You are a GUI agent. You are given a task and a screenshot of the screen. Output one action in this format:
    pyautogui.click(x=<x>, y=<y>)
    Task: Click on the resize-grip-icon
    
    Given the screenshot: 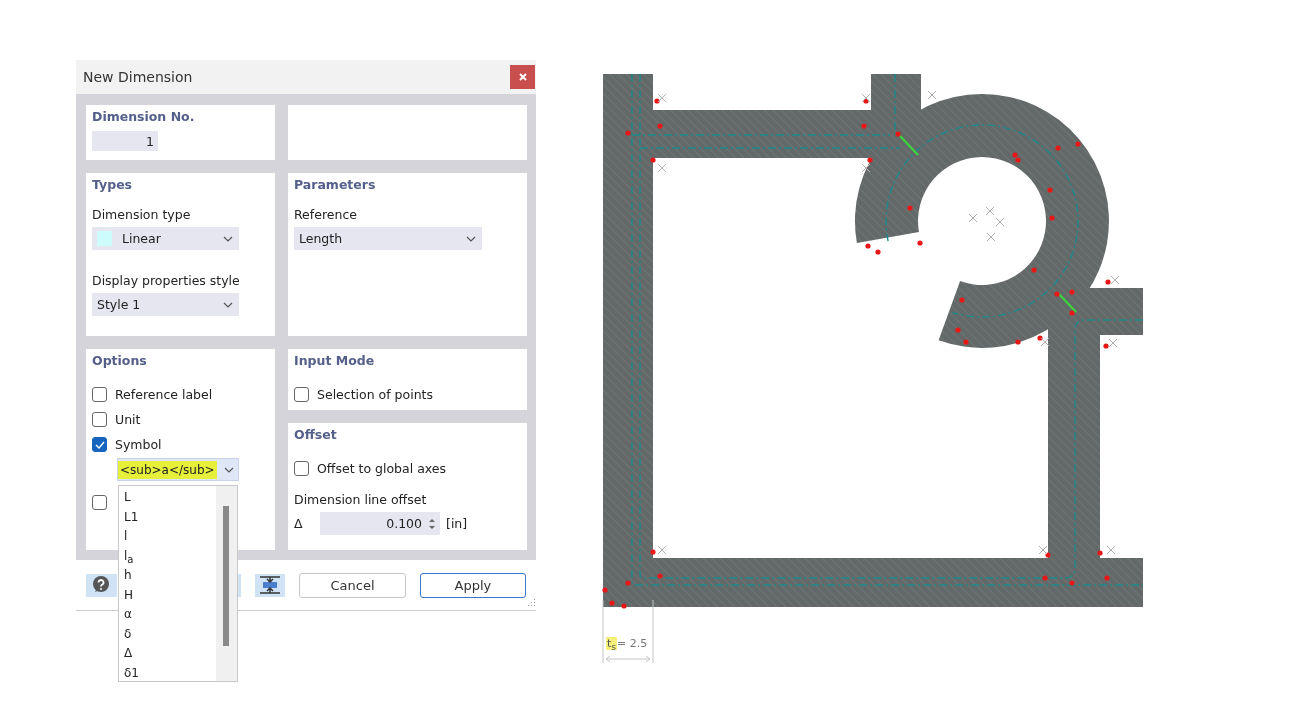 What is the action you would take?
    pyautogui.click(x=532, y=602)
    